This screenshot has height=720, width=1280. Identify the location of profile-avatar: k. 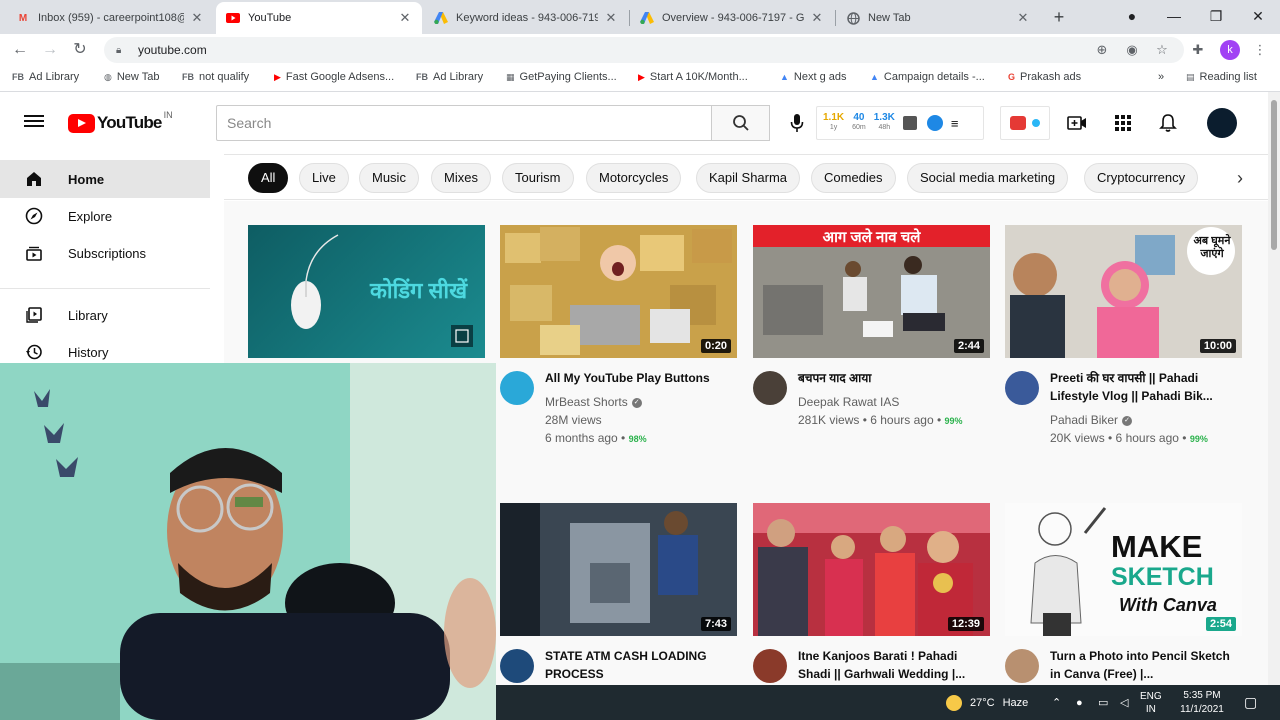
(1230, 50).